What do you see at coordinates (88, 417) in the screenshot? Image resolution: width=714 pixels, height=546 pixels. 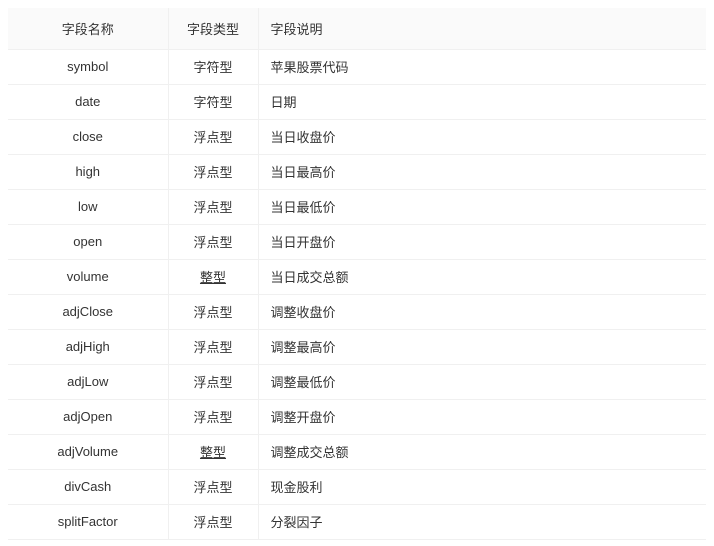 I see `cell-field-name: adjOpen` at bounding box center [88, 417].